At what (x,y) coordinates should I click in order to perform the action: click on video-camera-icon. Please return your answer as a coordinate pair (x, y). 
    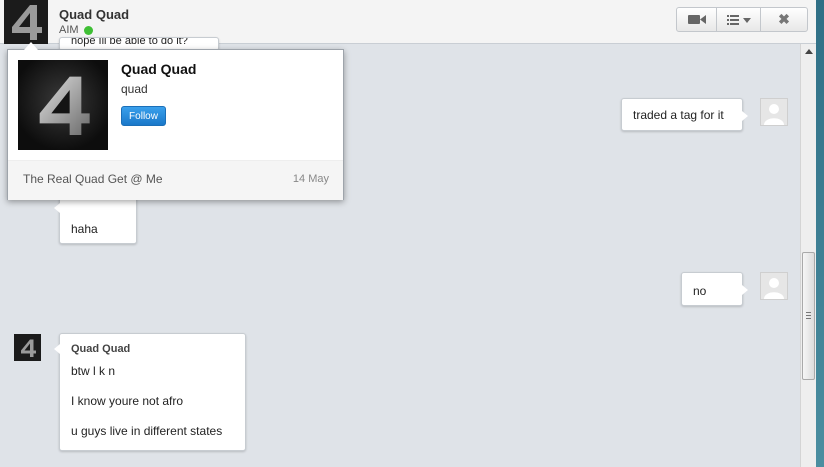
    Looking at the image, I should click on (696, 19).